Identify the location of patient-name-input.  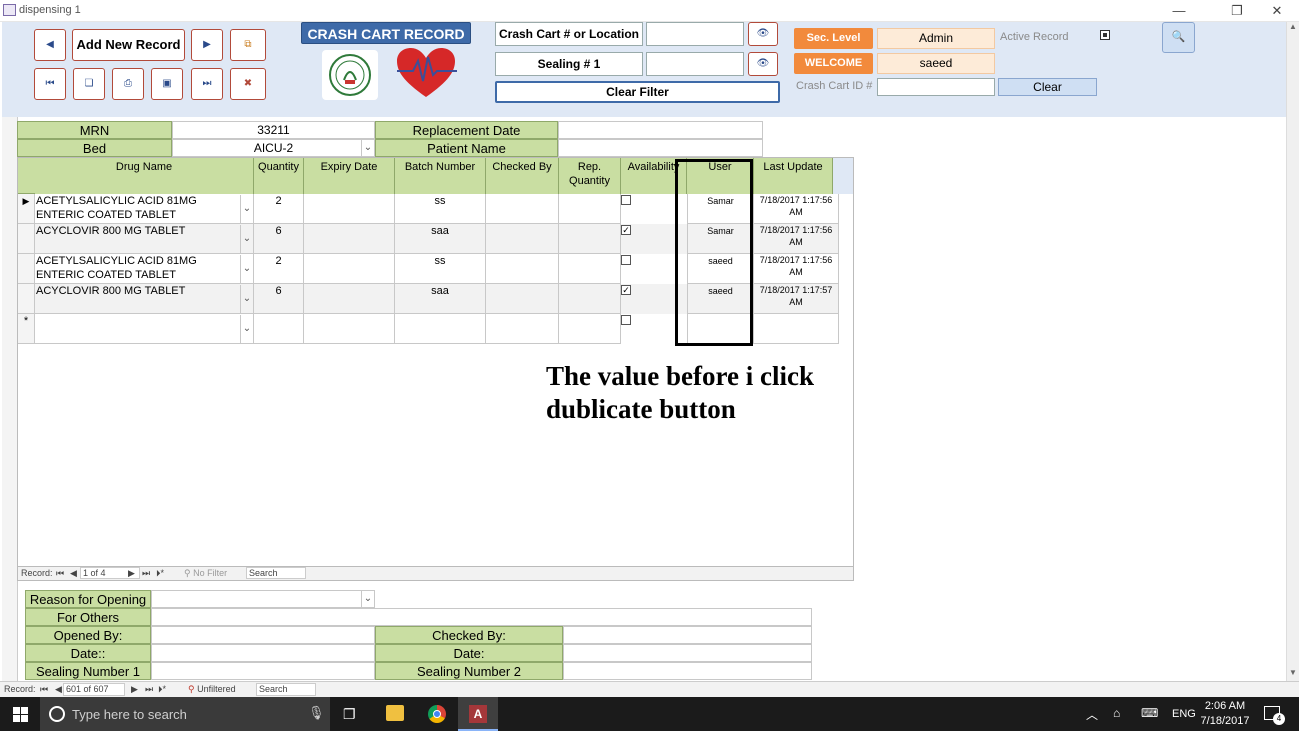
(660, 148).